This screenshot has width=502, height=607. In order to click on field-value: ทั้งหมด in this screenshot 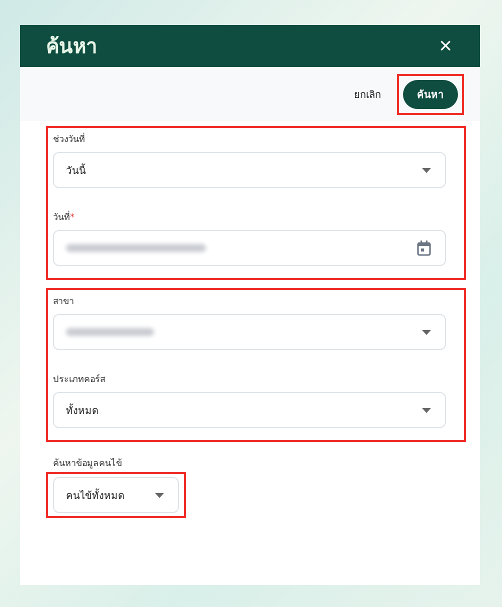, I will do `click(82, 410)`.